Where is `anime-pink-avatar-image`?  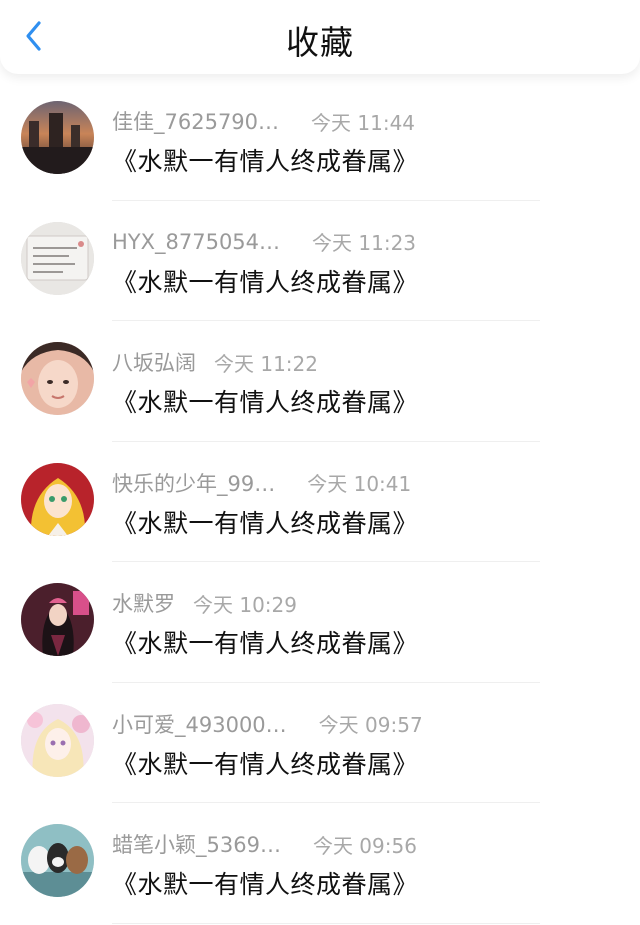 anime-pink-avatar-image is located at coordinates (57, 740).